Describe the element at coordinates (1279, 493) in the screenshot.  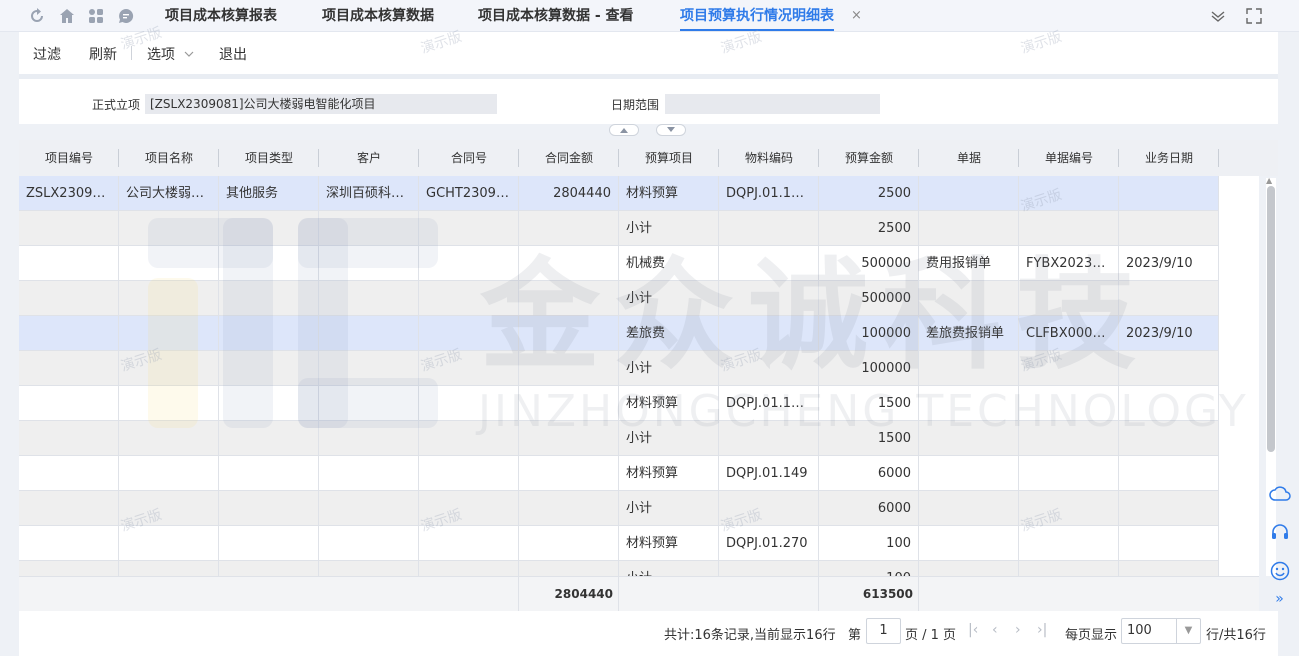
I see `cloud-icon` at that location.